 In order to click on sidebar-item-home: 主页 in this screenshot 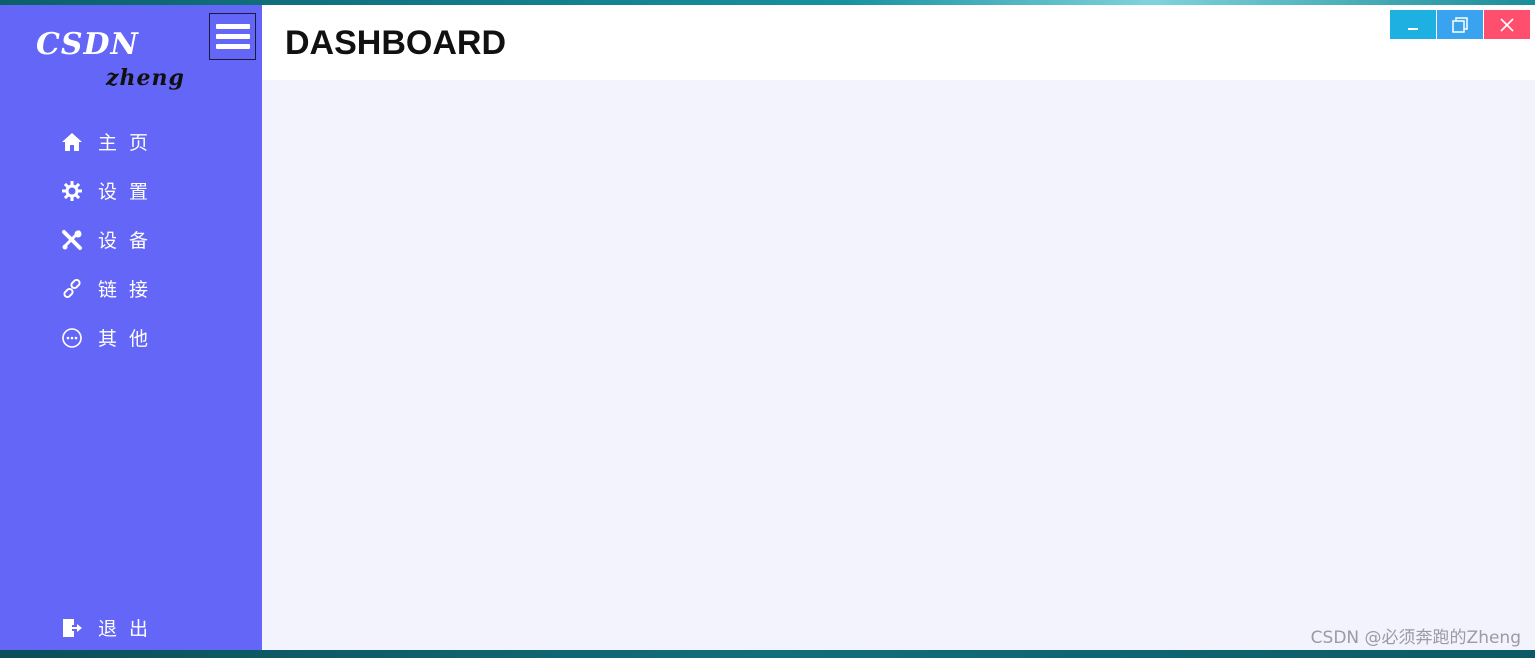, I will do `click(110, 141)`.